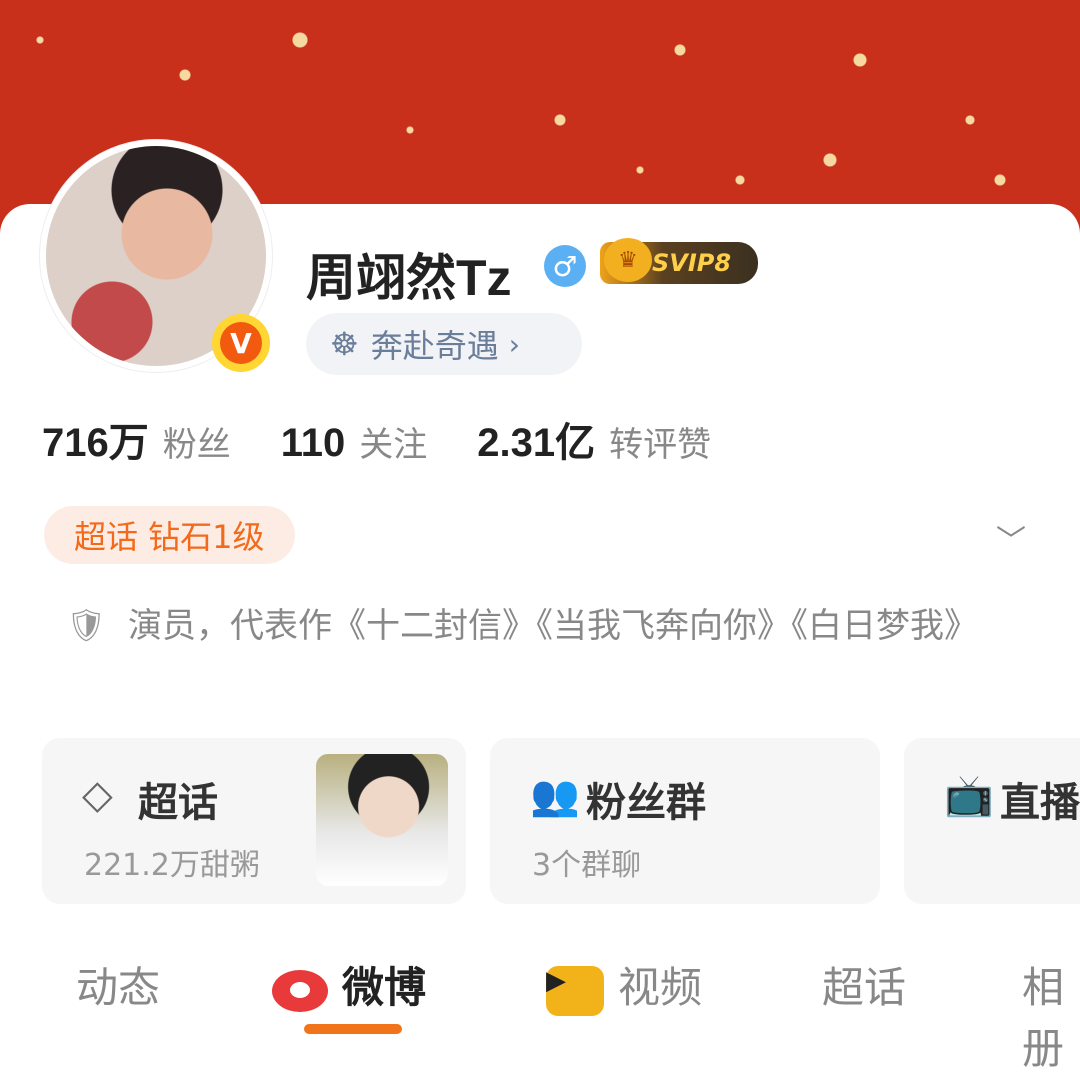 The height and width of the screenshot is (1076, 1080). I want to click on tab-video: ▶ 视频, so click(624, 985).